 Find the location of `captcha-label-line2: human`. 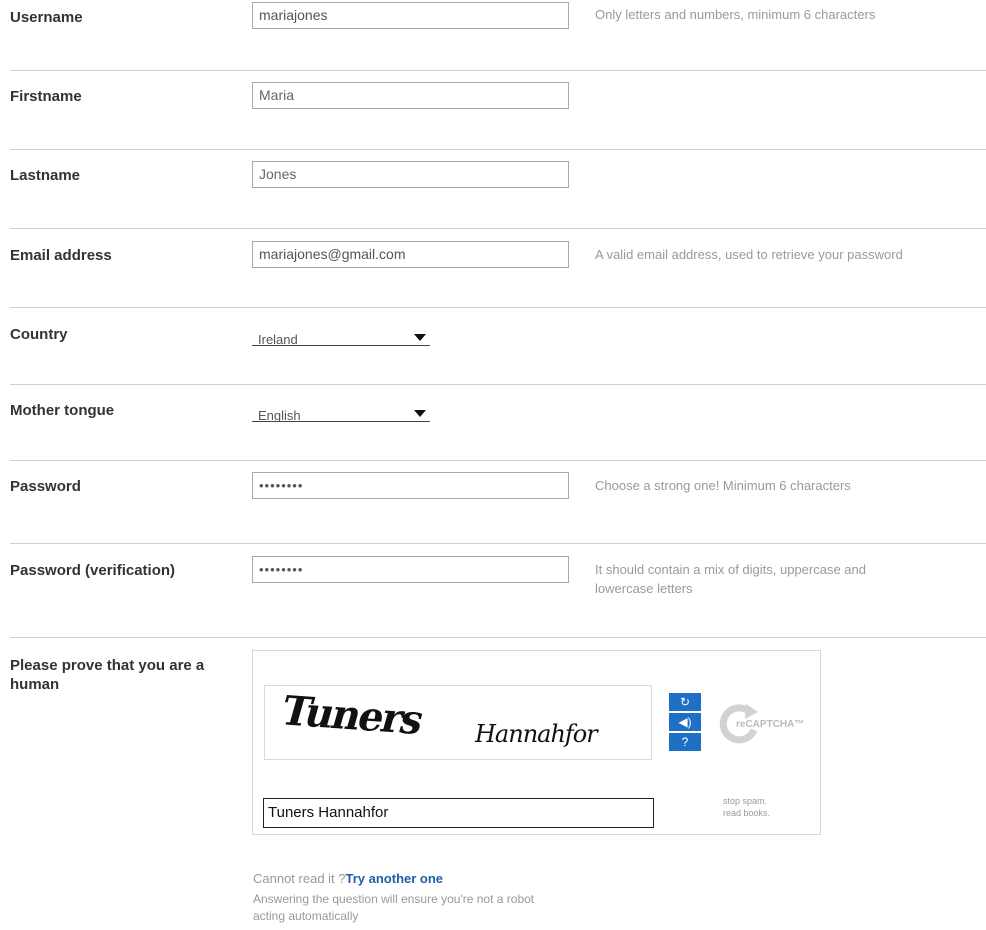

captcha-label-line2: human is located at coordinates (35, 684).